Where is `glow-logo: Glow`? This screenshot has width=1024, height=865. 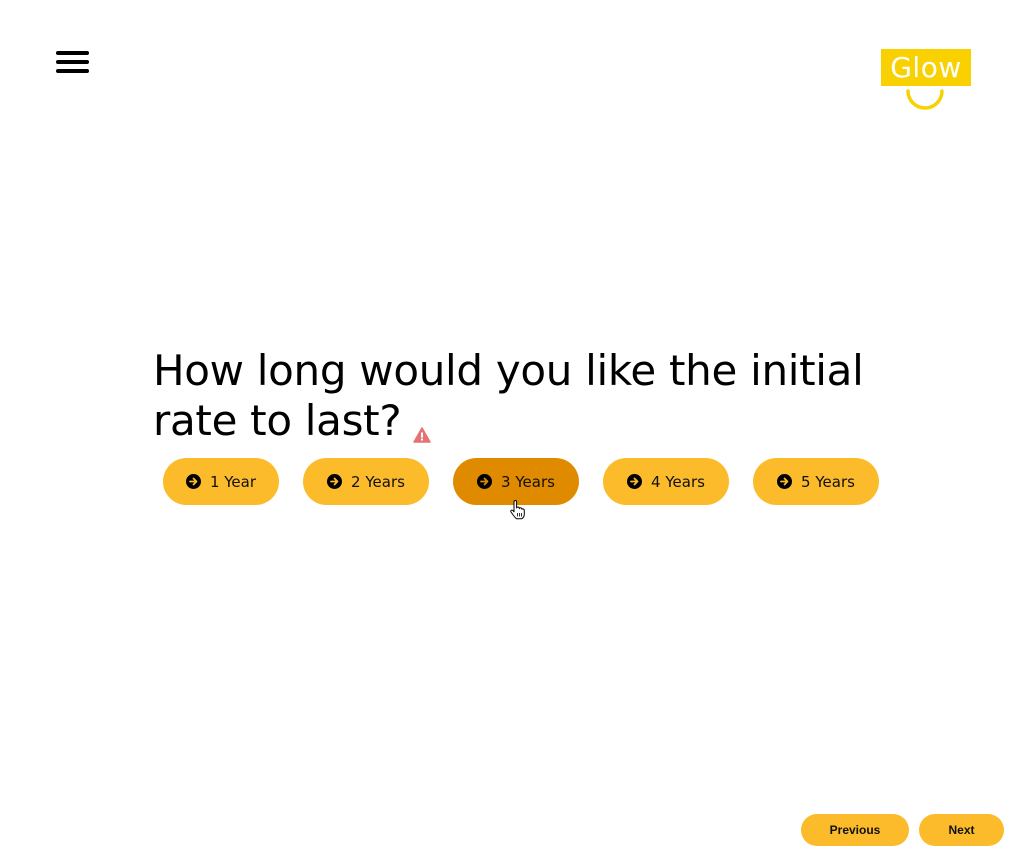 glow-logo: Glow is located at coordinates (926, 81).